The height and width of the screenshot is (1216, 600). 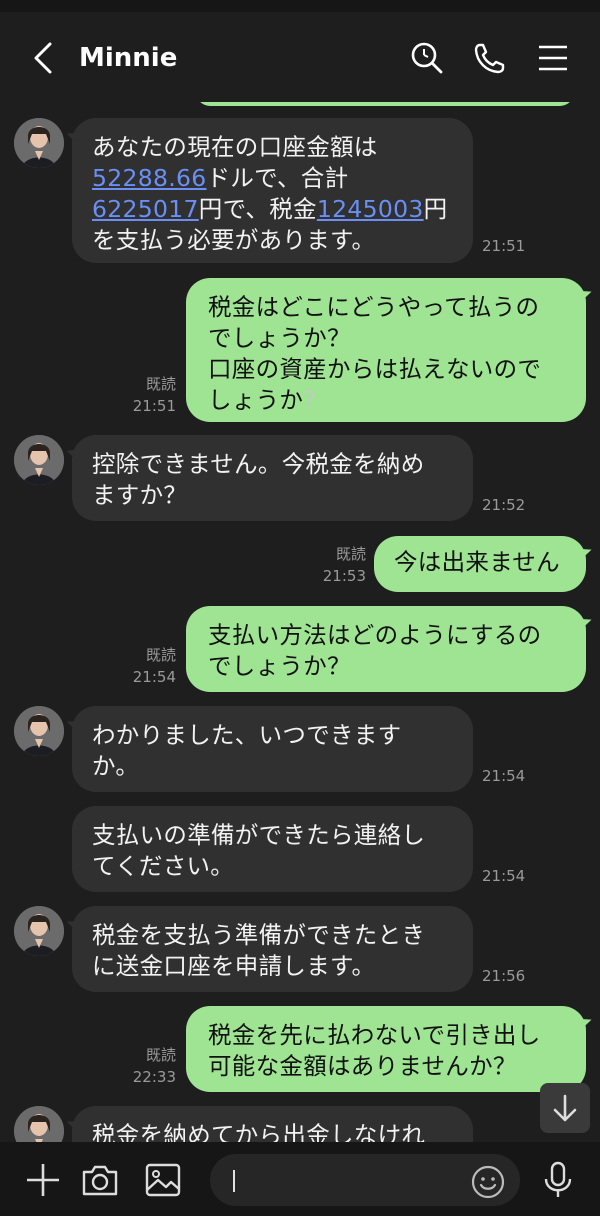 I want to click on account-amount-link: 52288.66, so click(x=149, y=178).